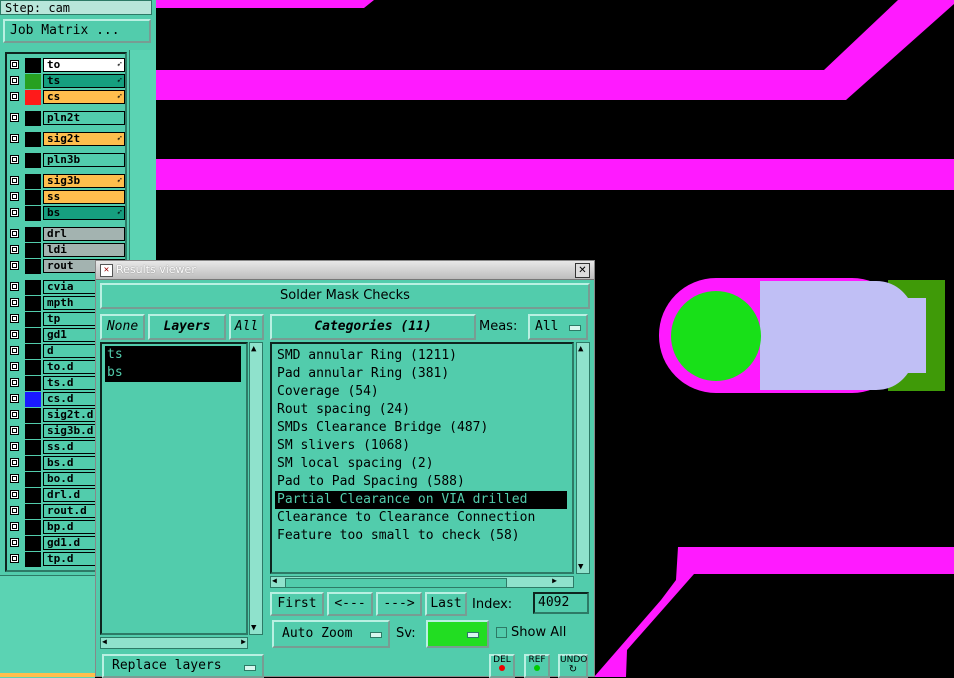 The height and width of the screenshot is (678, 954). Describe the element at coordinates (122, 327) in the screenshot. I see `none-button: None` at that location.